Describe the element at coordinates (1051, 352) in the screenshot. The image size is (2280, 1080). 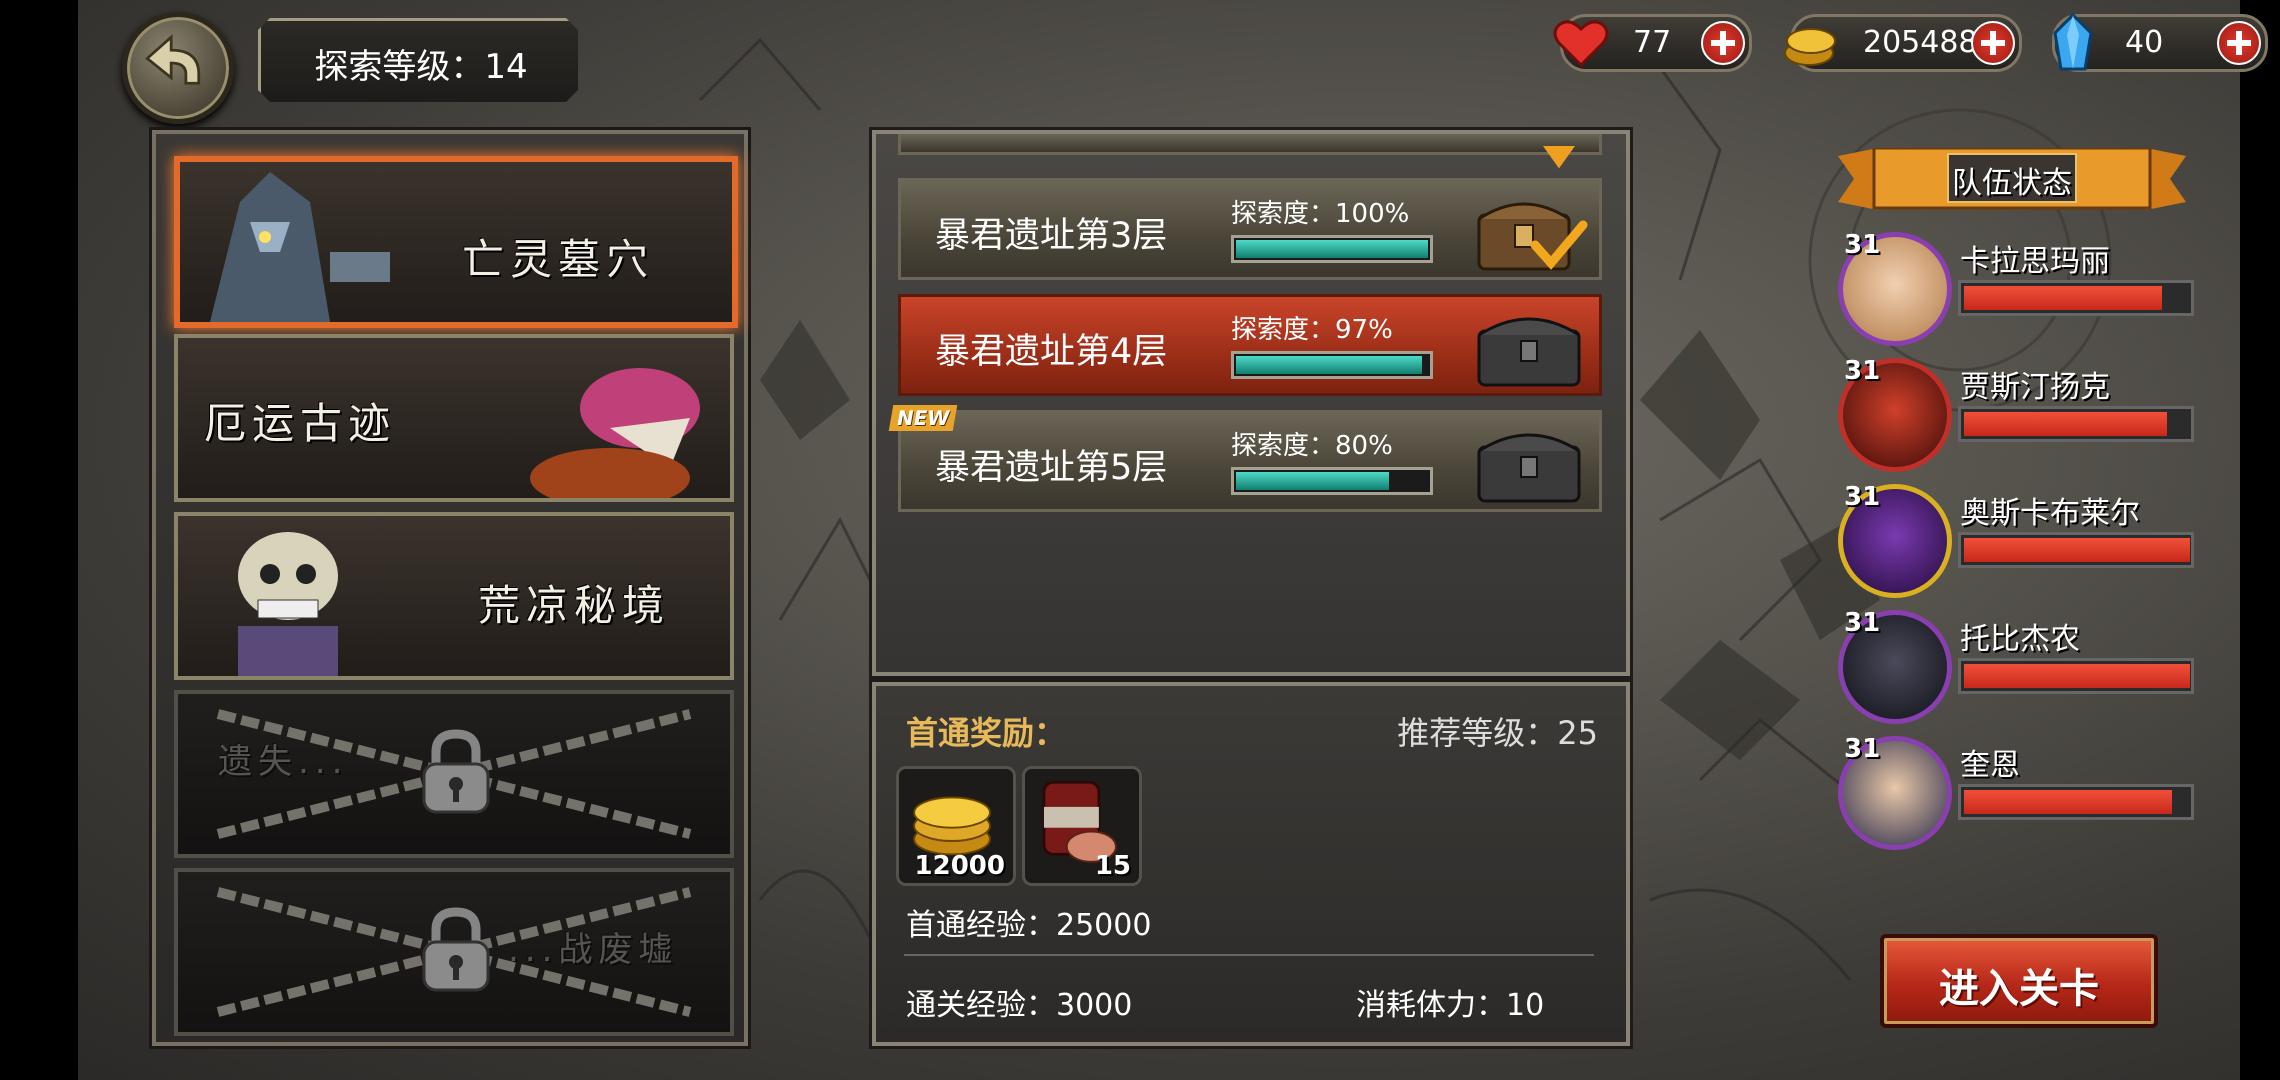
I see `floor-name: 暴君遗址第4层` at that location.